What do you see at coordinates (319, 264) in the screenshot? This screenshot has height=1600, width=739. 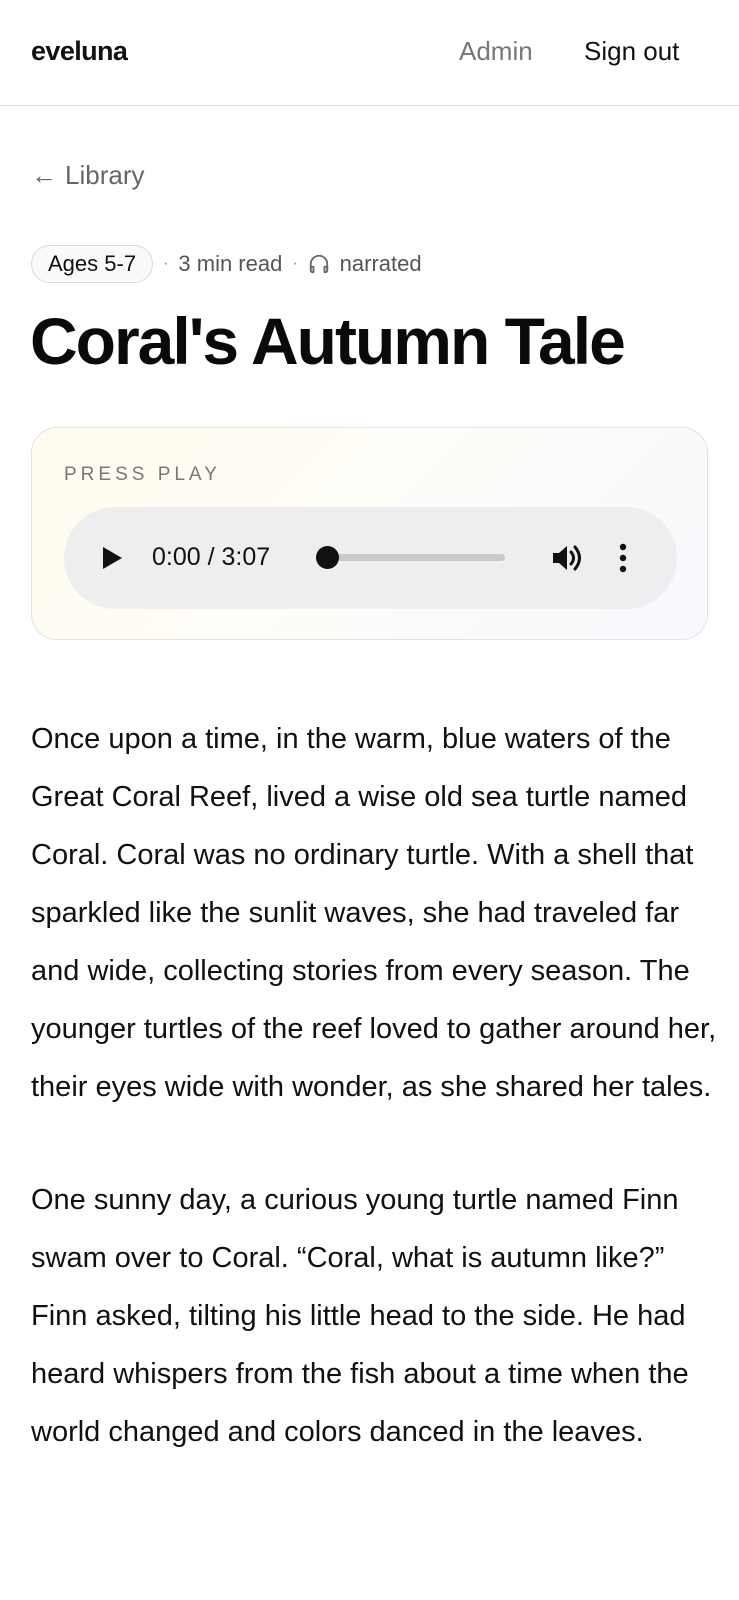 I see `headphones-icon` at bounding box center [319, 264].